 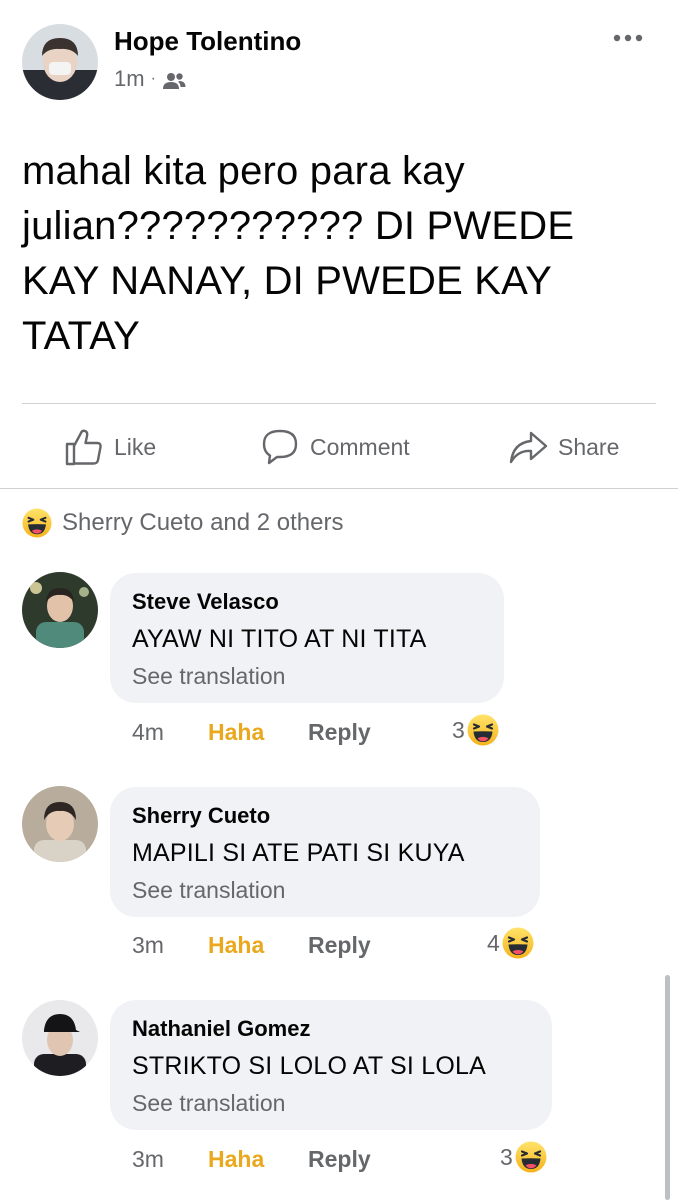 I want to click on comment-text: STRIKTO SI LOLO AT SI LOLA, so click(x=309, y=1066).